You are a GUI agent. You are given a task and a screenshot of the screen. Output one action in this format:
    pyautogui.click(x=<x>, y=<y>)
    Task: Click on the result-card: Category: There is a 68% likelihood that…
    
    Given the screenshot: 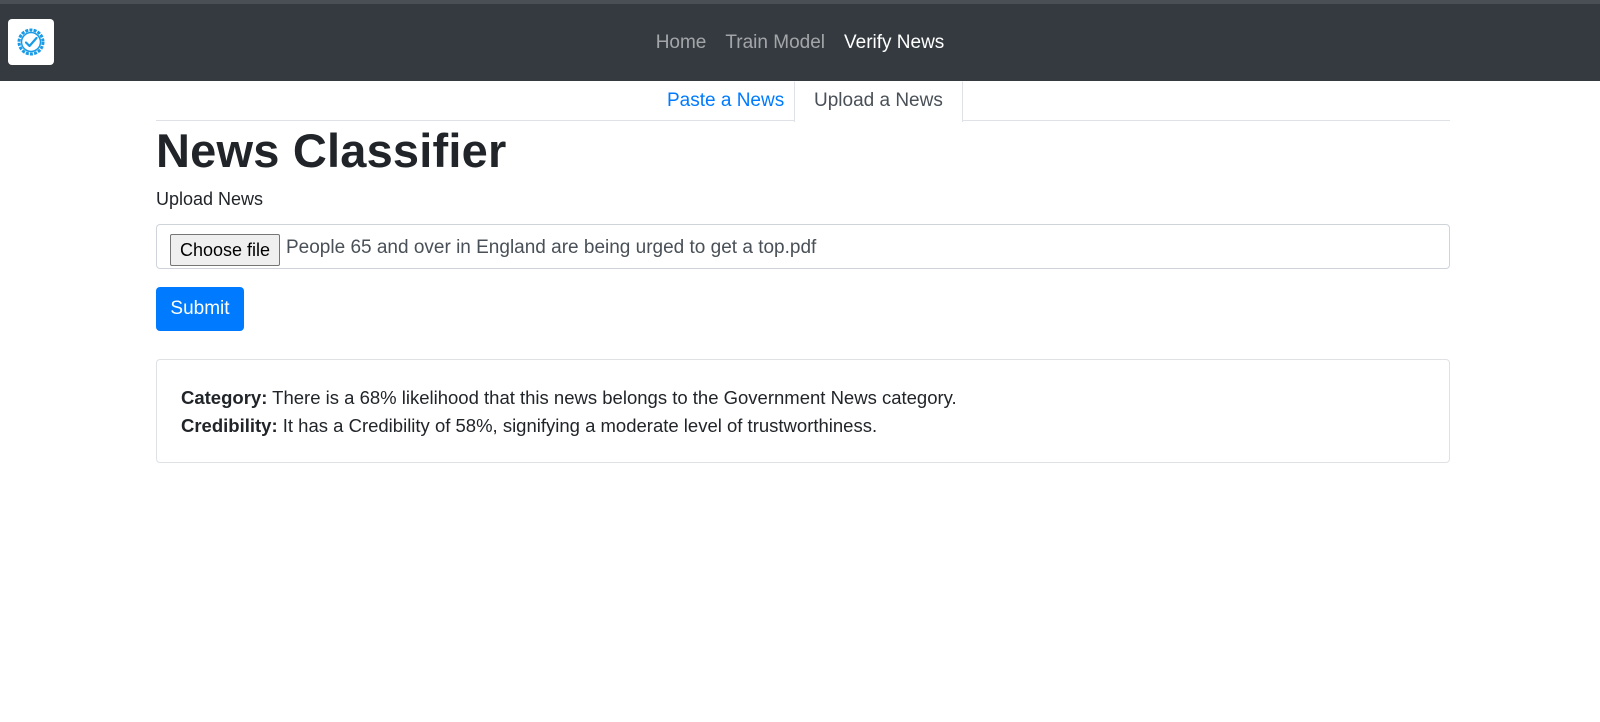 What is the action you would take?
    pyautogui.click(x=803, y=411)
    